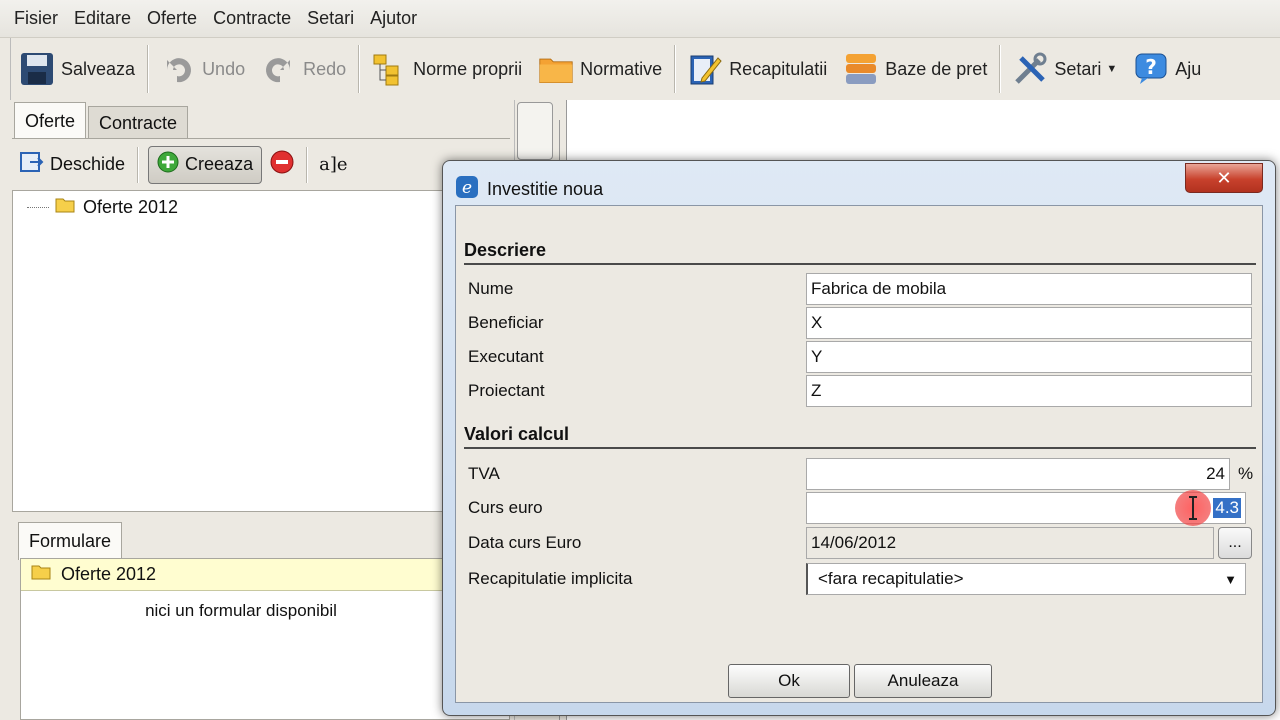 This screenshot has height=720, width=1280. I want to click on undo-icon, so click(178, 69).